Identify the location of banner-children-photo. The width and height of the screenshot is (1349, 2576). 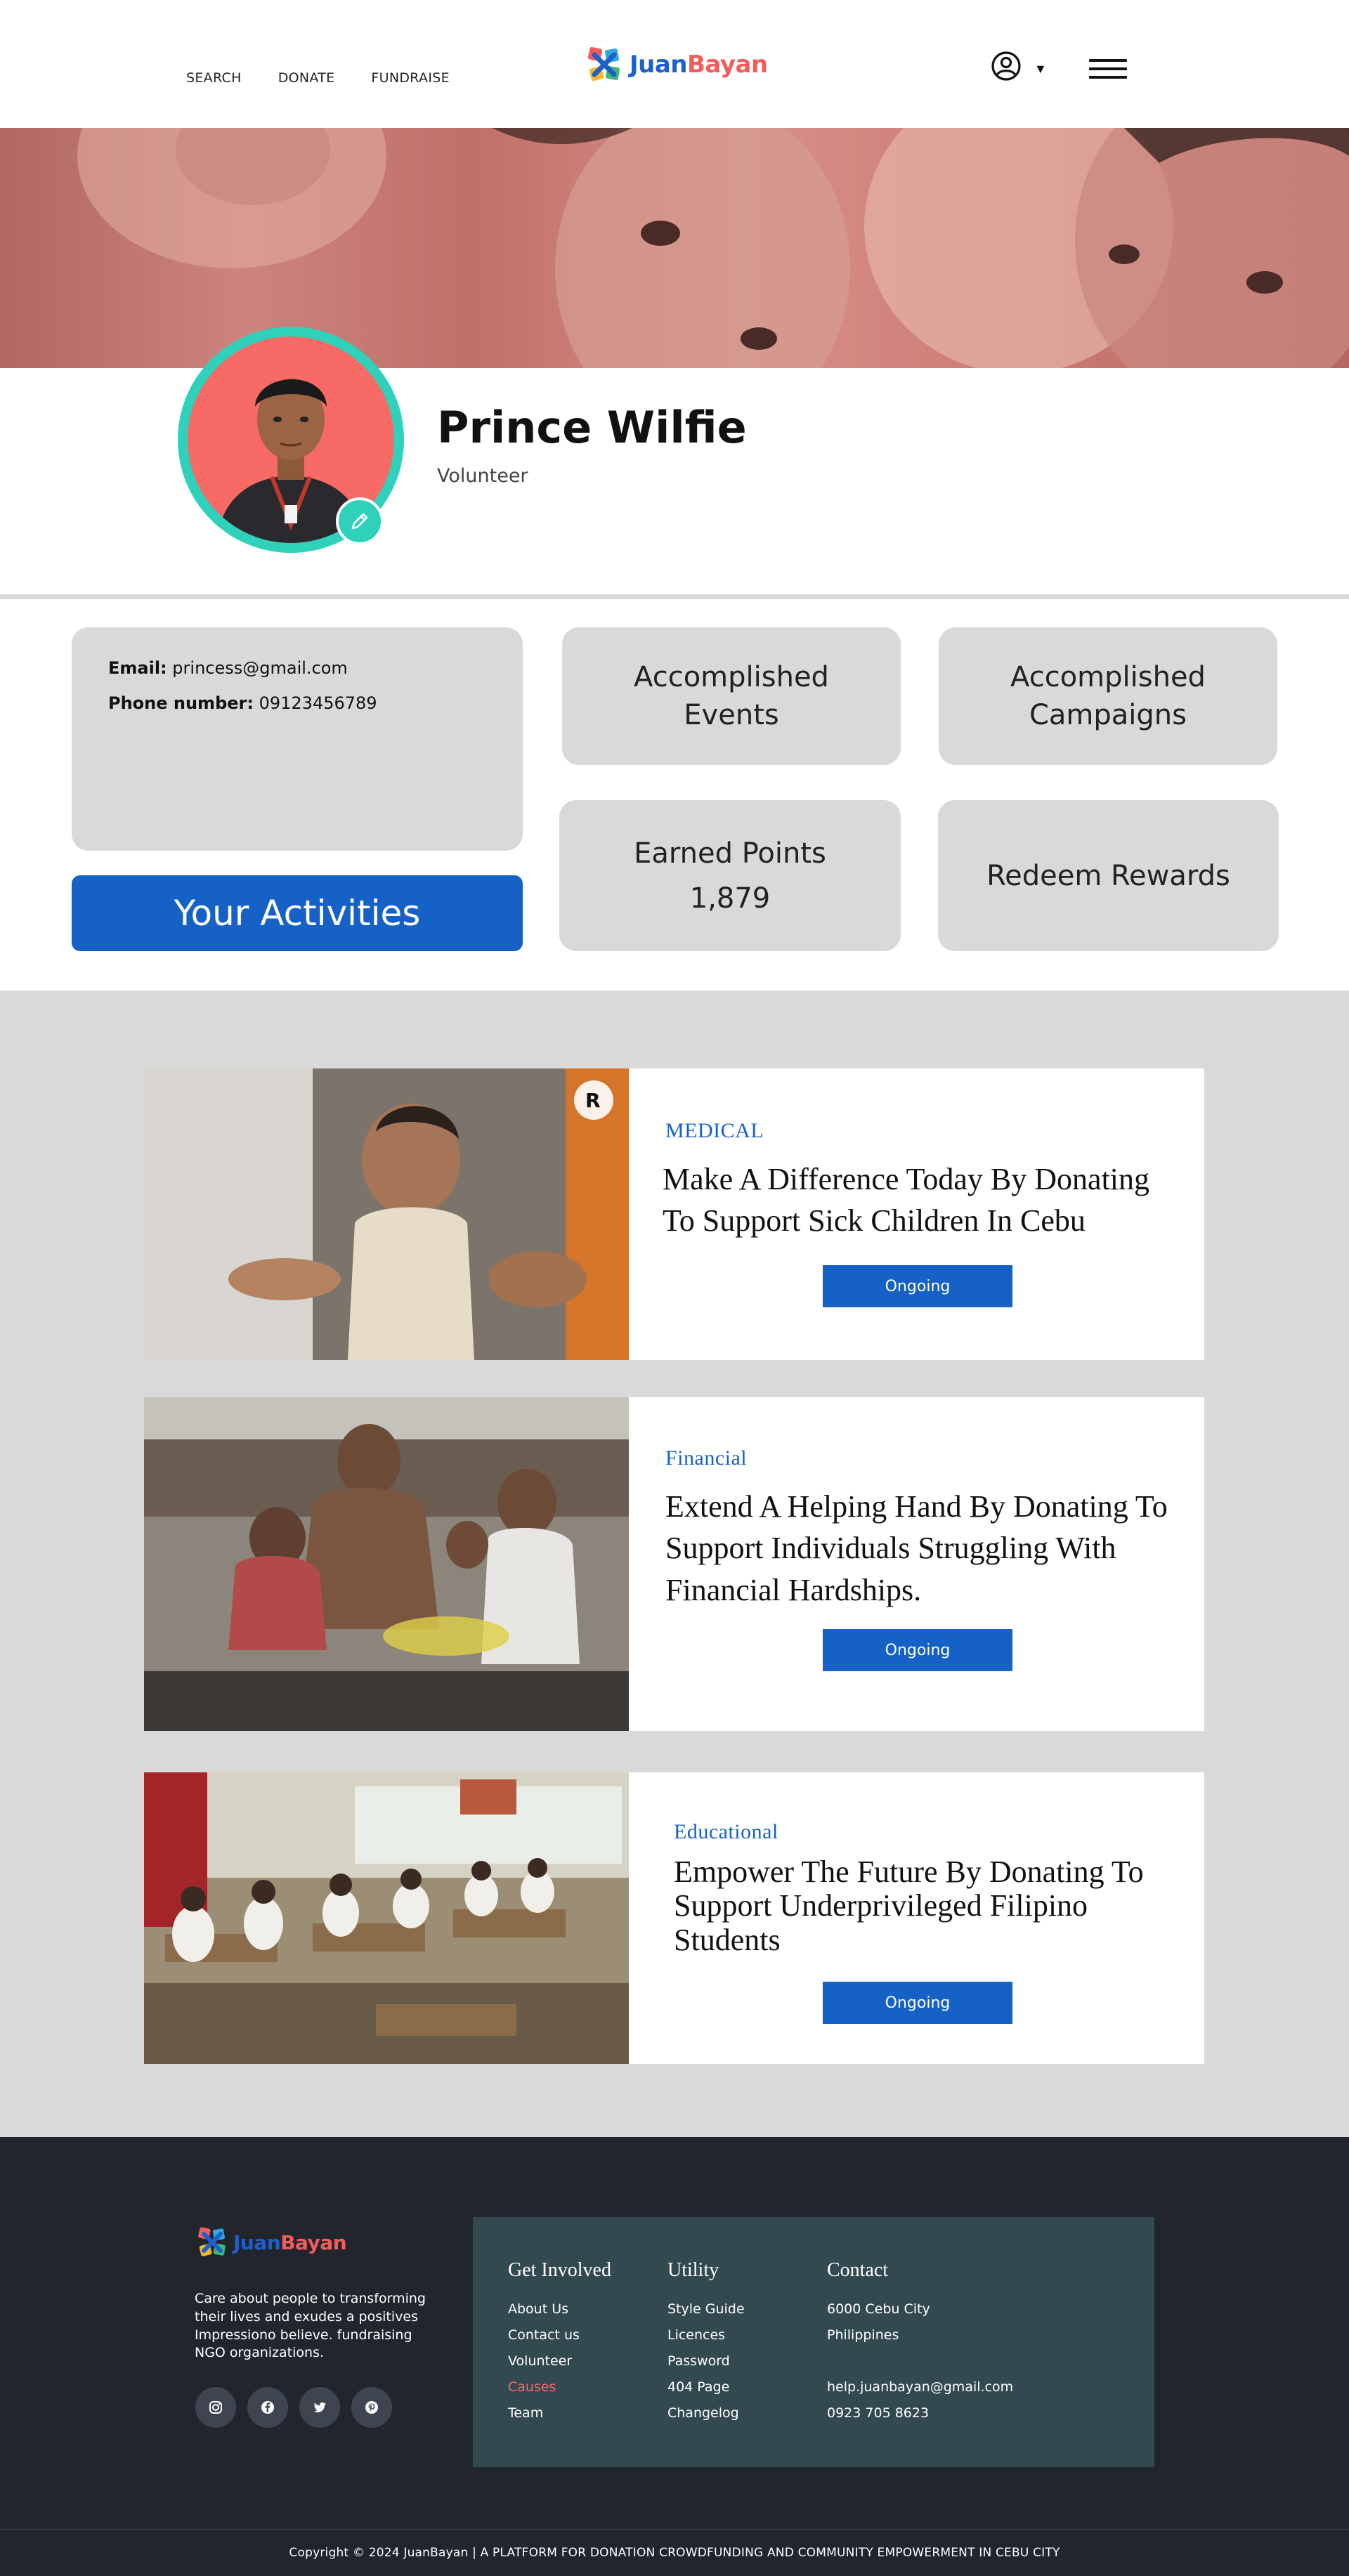
(713, 248).